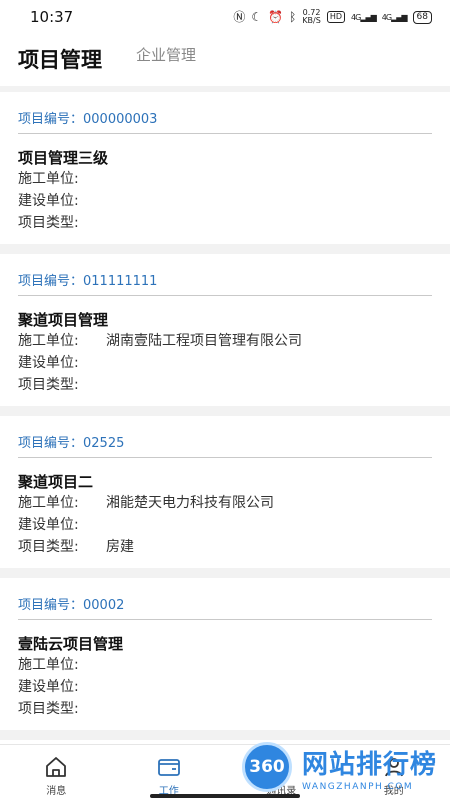 The width and height of the screenshot is (450, 800). I want to click on nav-work: 工作, so click(169, 772).